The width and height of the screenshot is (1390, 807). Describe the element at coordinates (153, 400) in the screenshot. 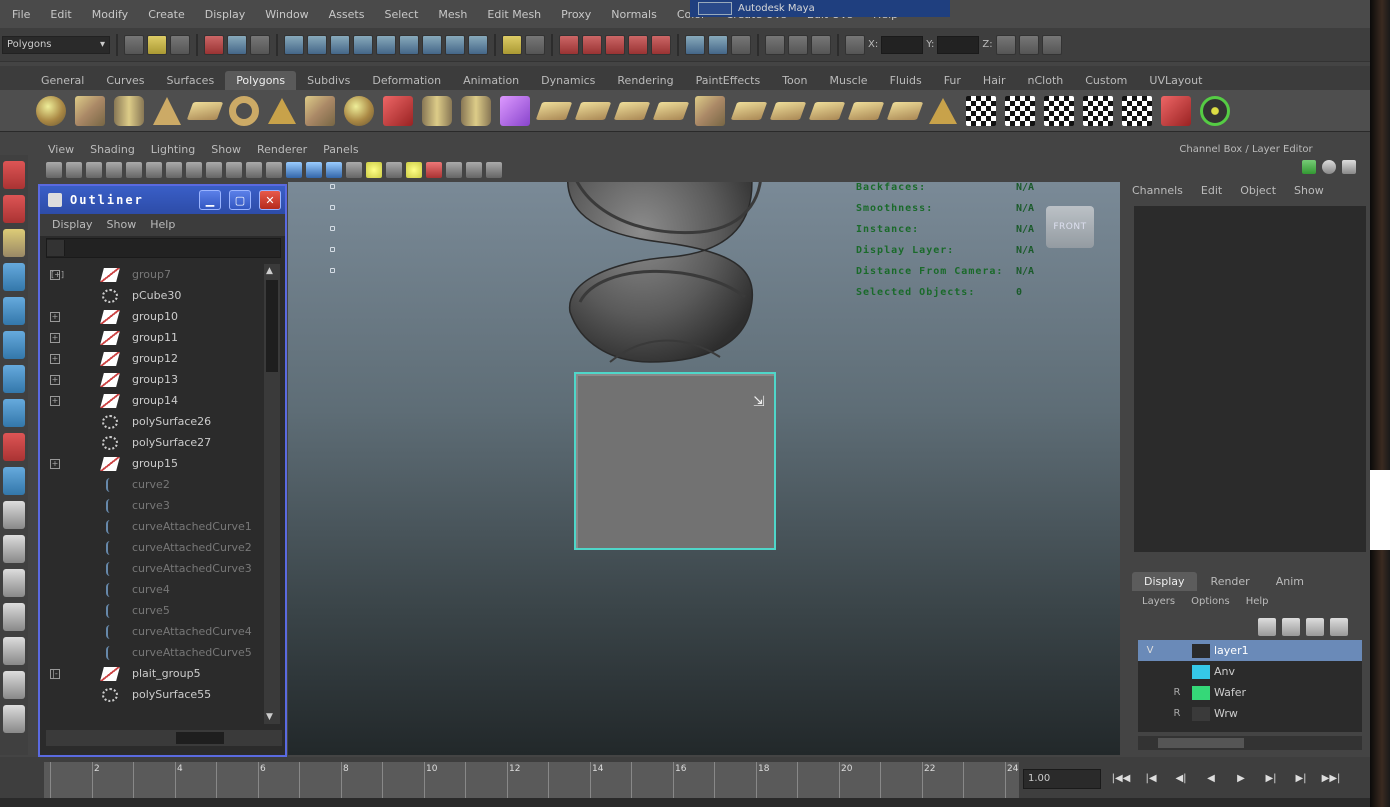

I see `outliner-item: + group14` at that location.